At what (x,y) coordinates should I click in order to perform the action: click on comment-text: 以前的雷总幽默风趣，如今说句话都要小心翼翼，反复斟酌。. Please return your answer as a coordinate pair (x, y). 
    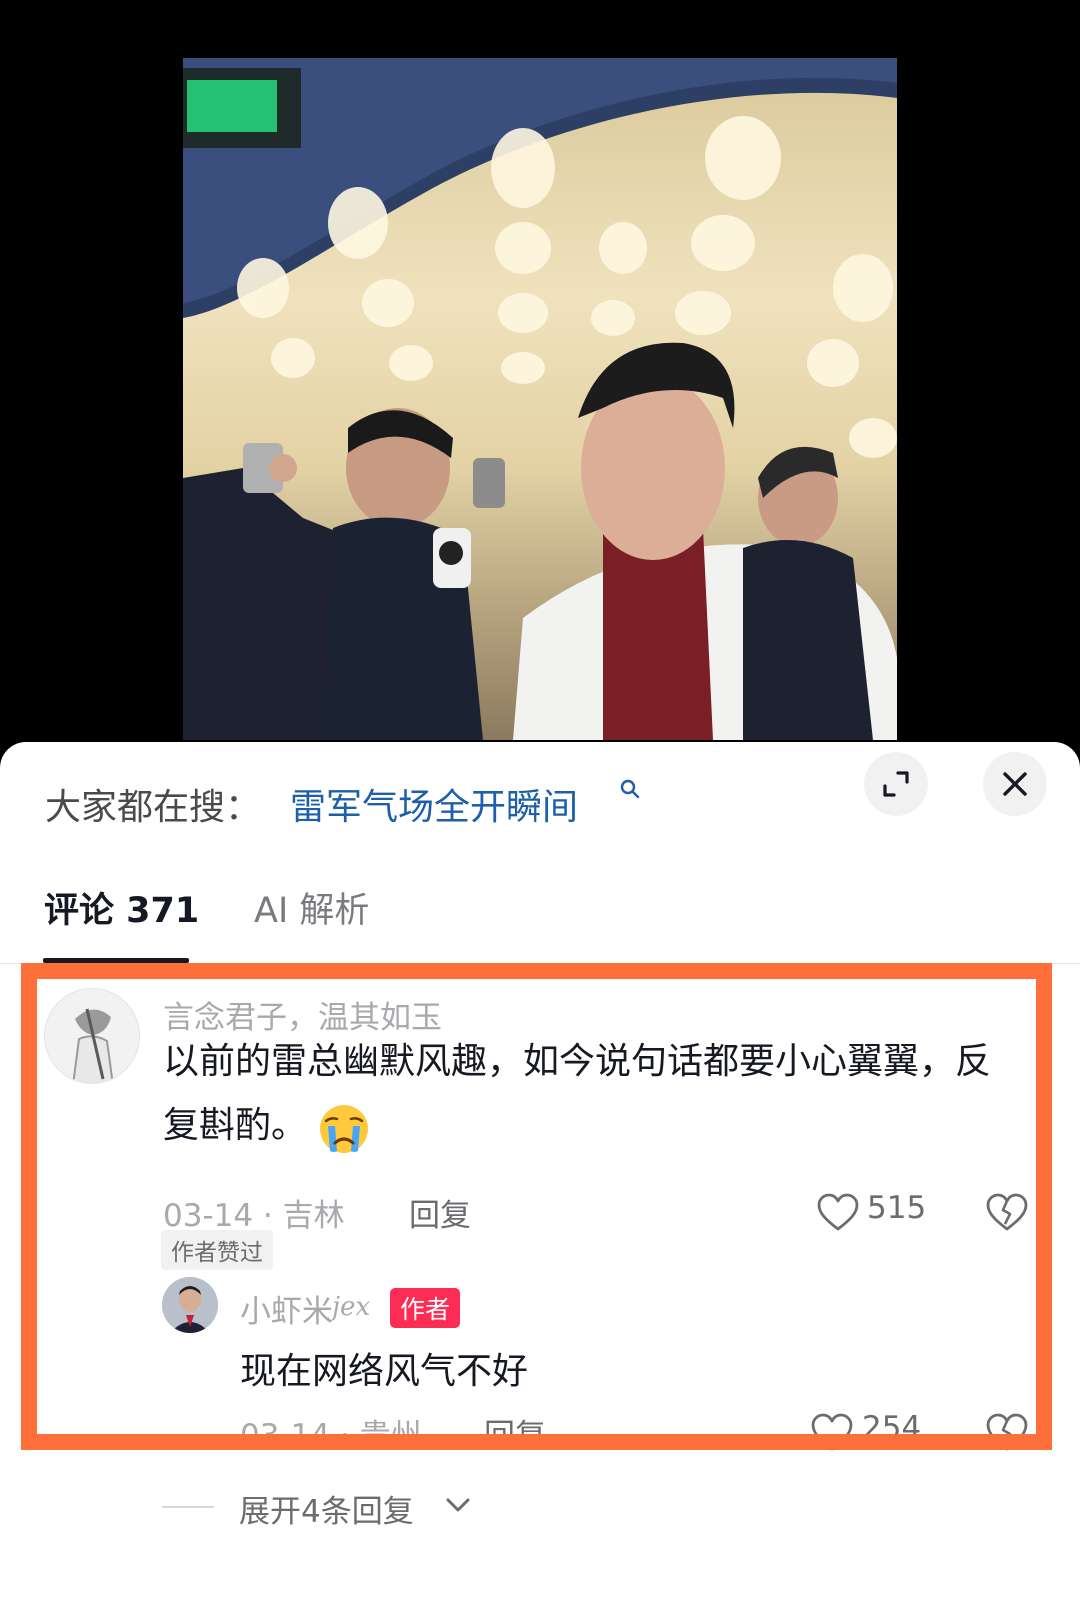
    Looking at the image, I should click on (578, 1094).